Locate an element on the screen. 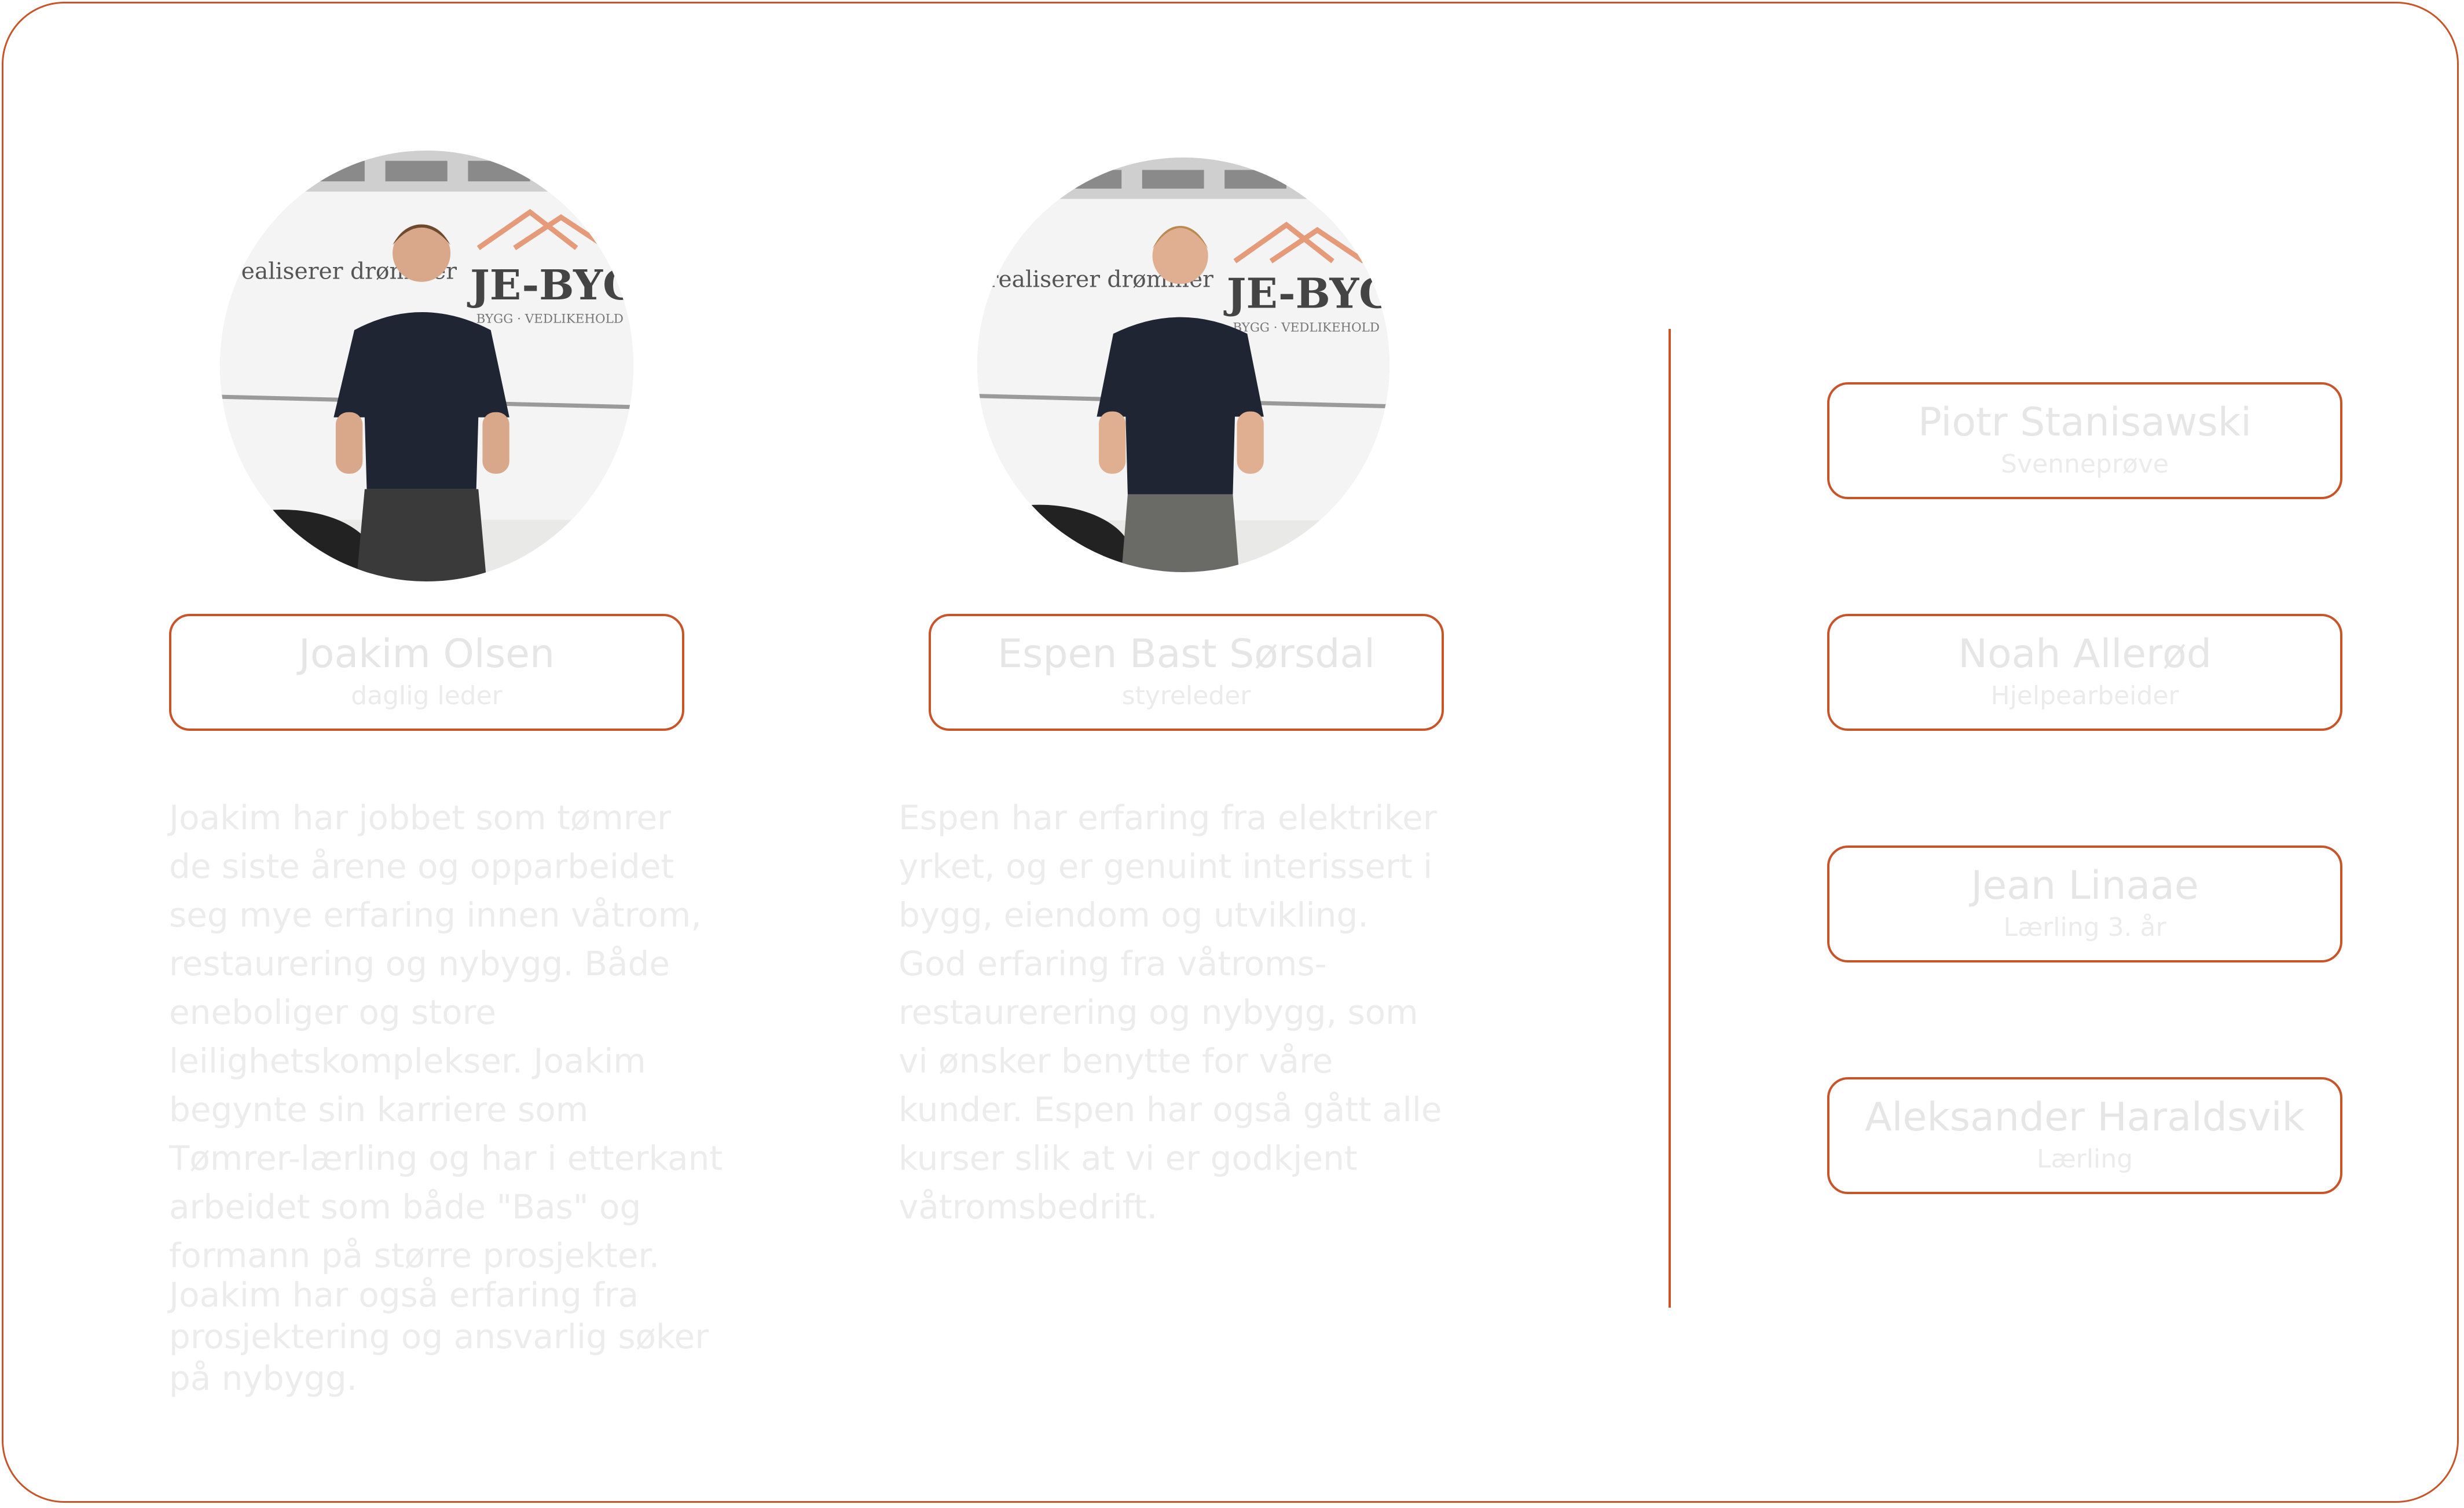  vertical-divider is located at coordinates (1670, 818).